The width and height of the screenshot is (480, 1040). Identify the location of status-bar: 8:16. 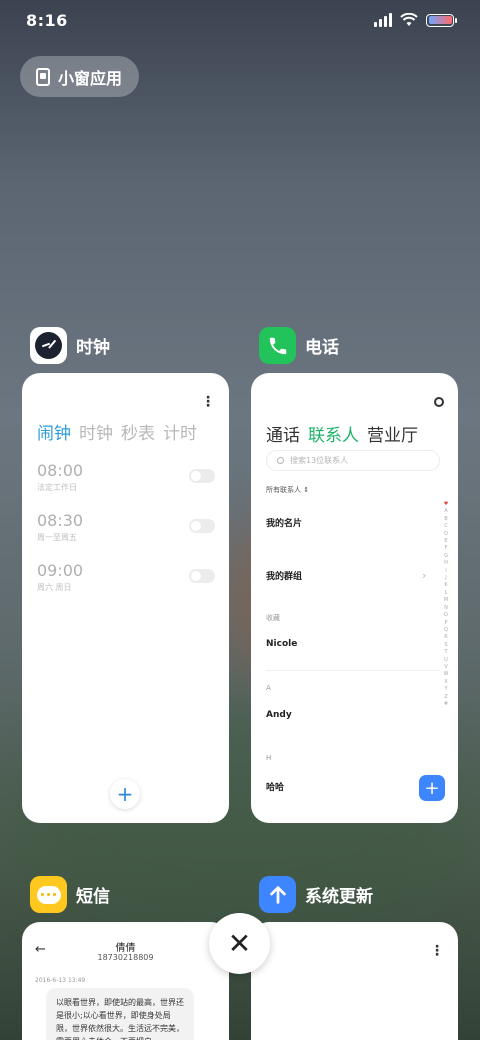
(240, 21).